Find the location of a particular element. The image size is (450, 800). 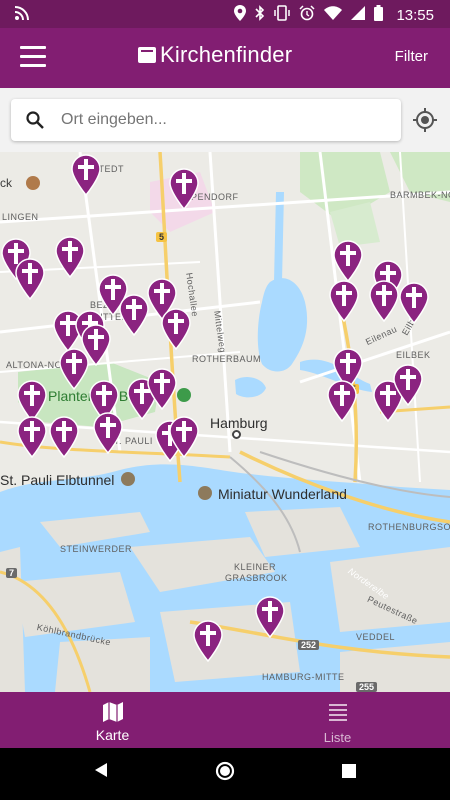

vibrate-icon is located at coordinates (282, 15).